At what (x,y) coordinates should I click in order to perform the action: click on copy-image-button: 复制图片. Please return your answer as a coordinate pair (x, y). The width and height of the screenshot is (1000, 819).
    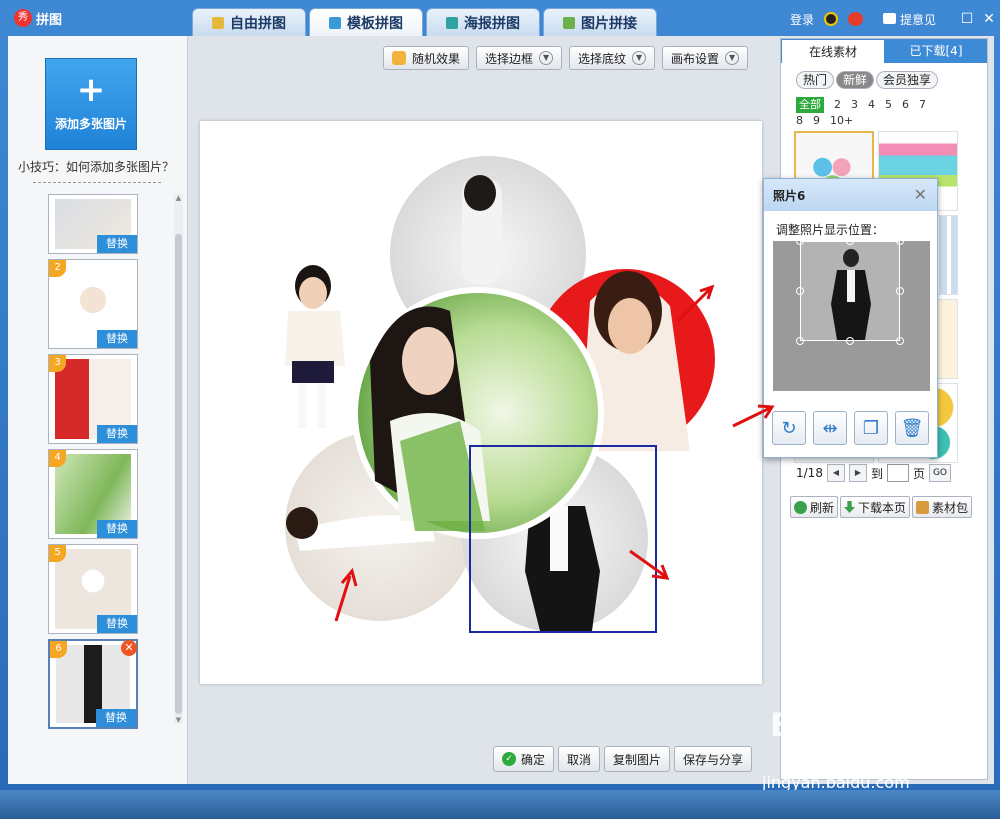
    Looking at the image, I should click on (637, 759).